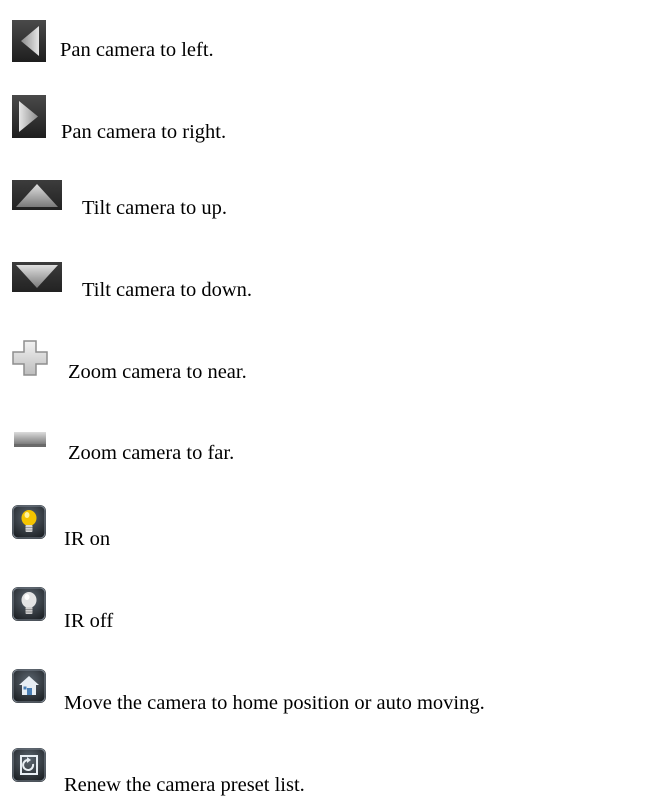 The image size is (651, 809). I want to click on ir-off-bulb-icon, so click(29, 604).